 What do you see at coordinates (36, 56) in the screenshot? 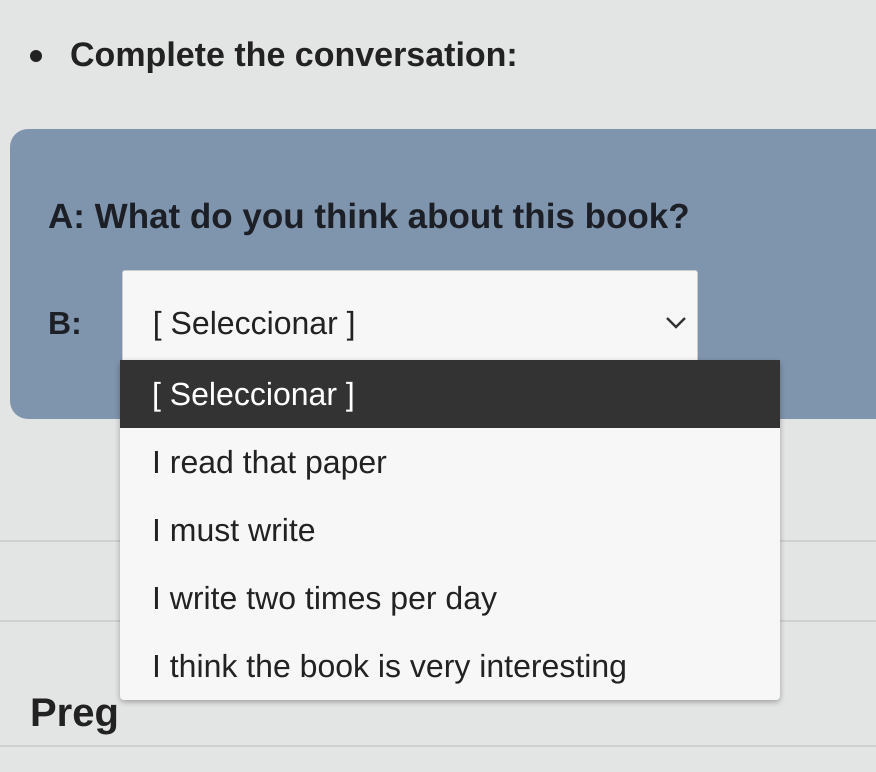
I see `bullet-icon` at bounding box center [36, 56].